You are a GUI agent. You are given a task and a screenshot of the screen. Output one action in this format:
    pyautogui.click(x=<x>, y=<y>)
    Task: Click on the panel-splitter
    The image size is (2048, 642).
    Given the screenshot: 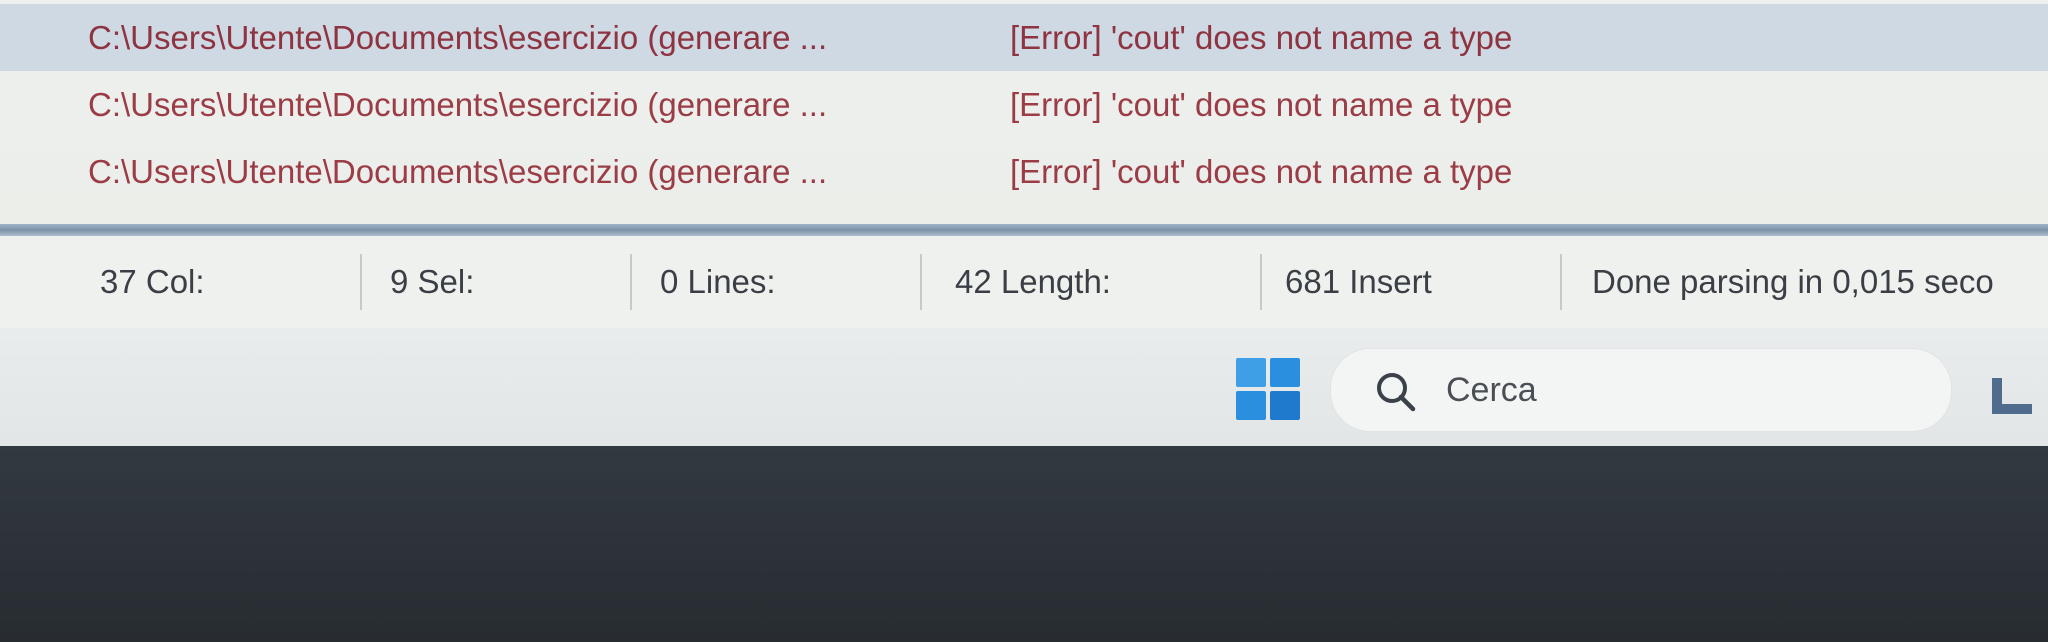 What is the action you would take?
    pyautogui.click(x=1024, y=230)
    